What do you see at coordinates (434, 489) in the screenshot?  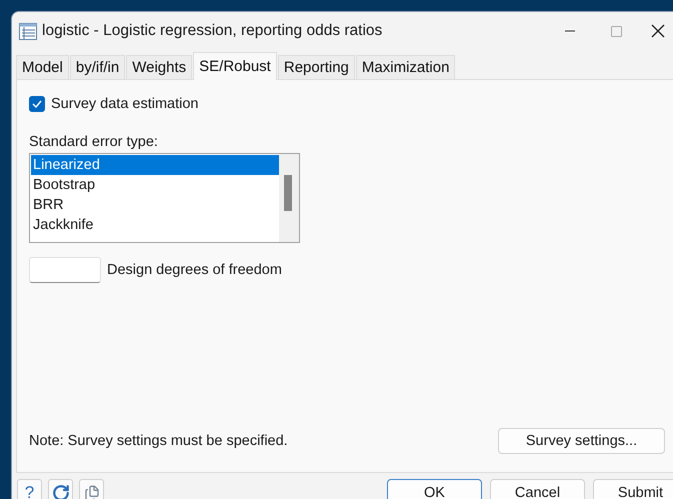 I see `dialog-button: OK` at bounding box center [434, 489].